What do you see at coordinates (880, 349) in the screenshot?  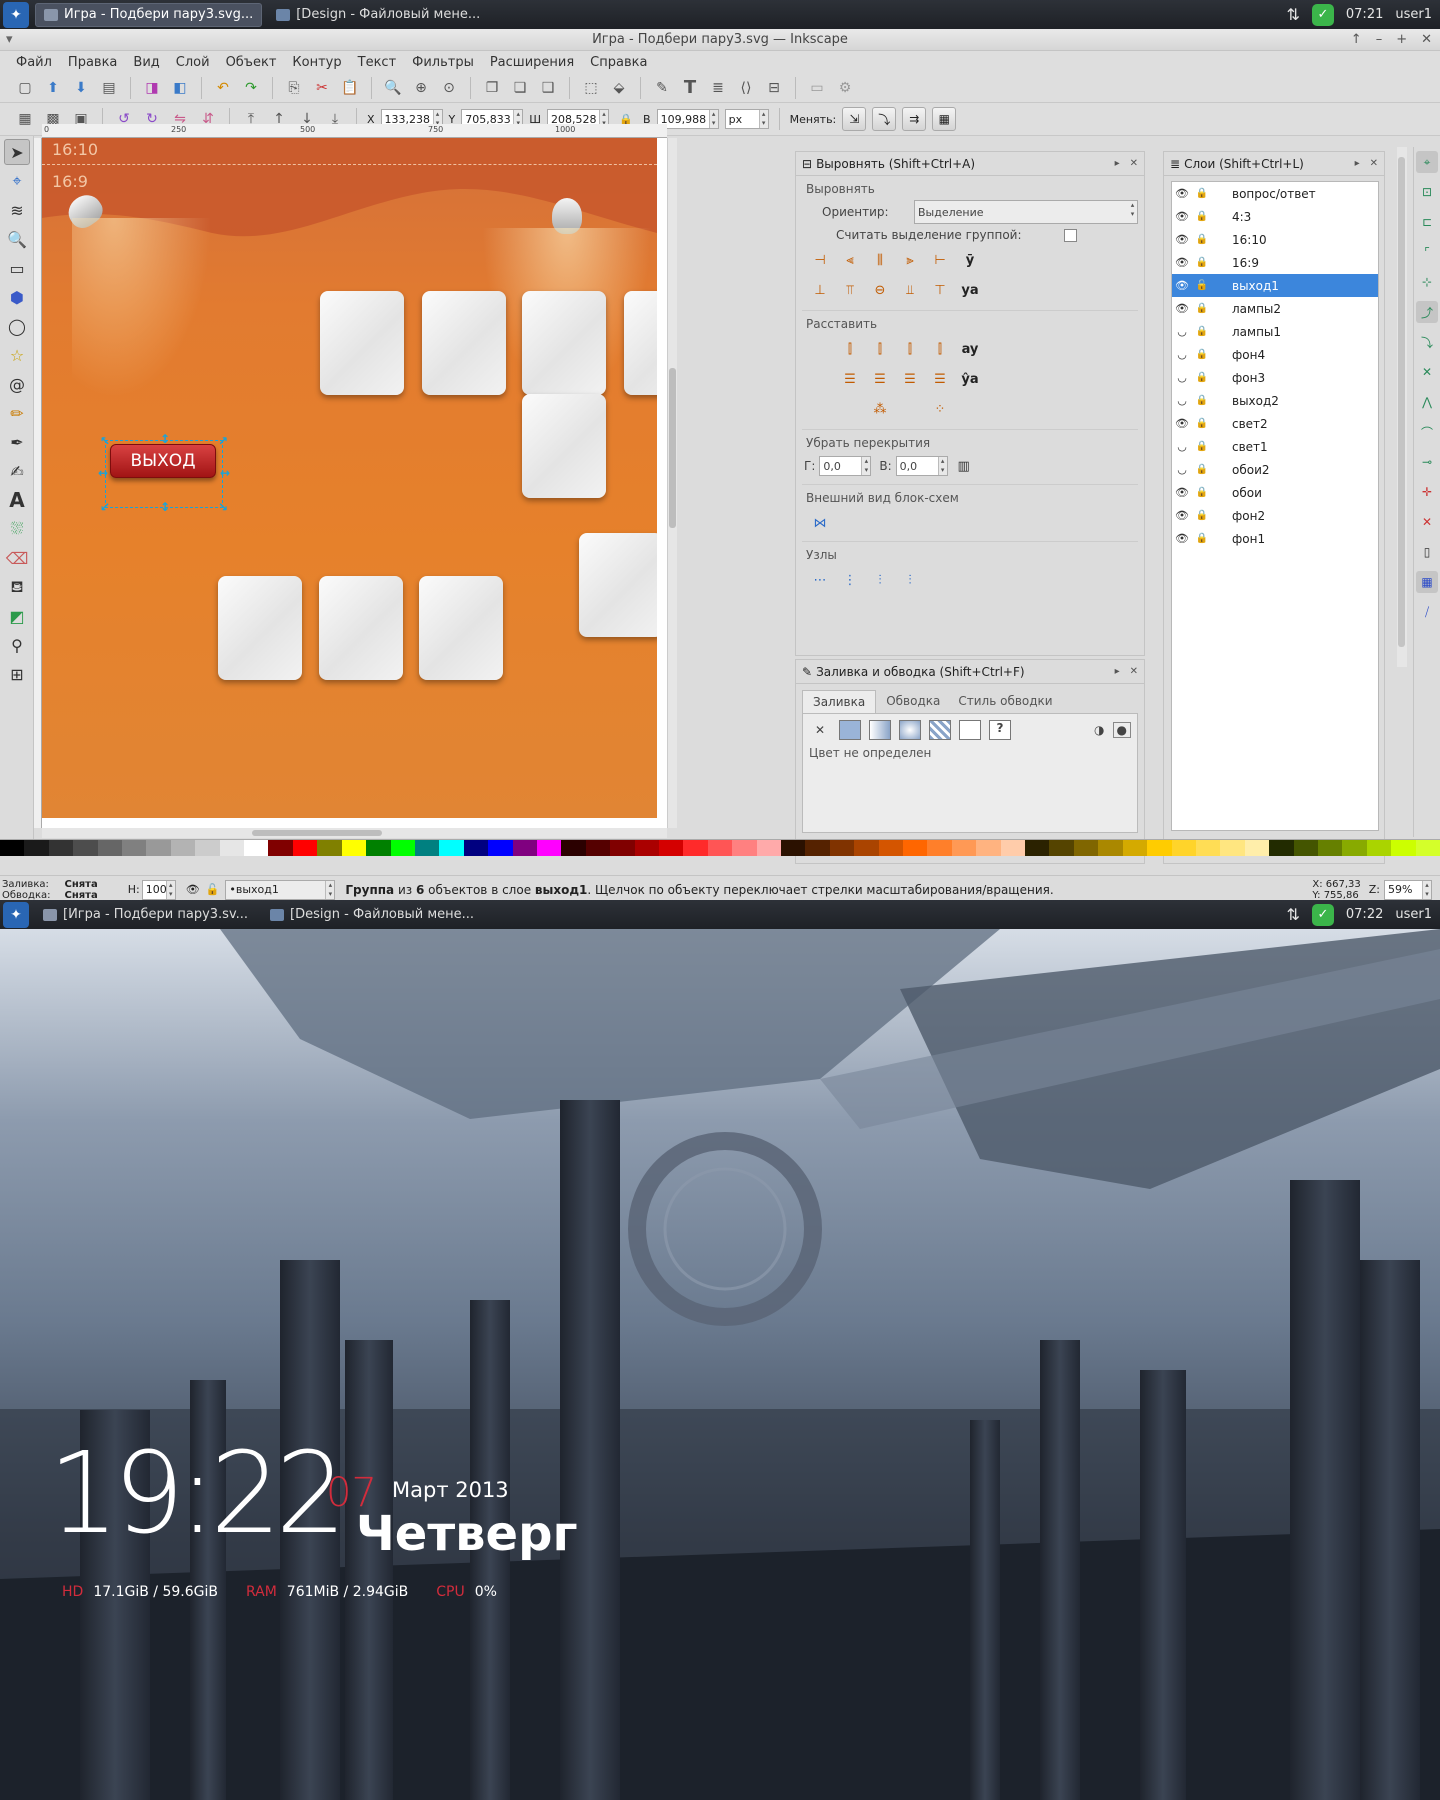 I see `distribute-centers-h-icon: ⫿` at bounding box center [880, 349].